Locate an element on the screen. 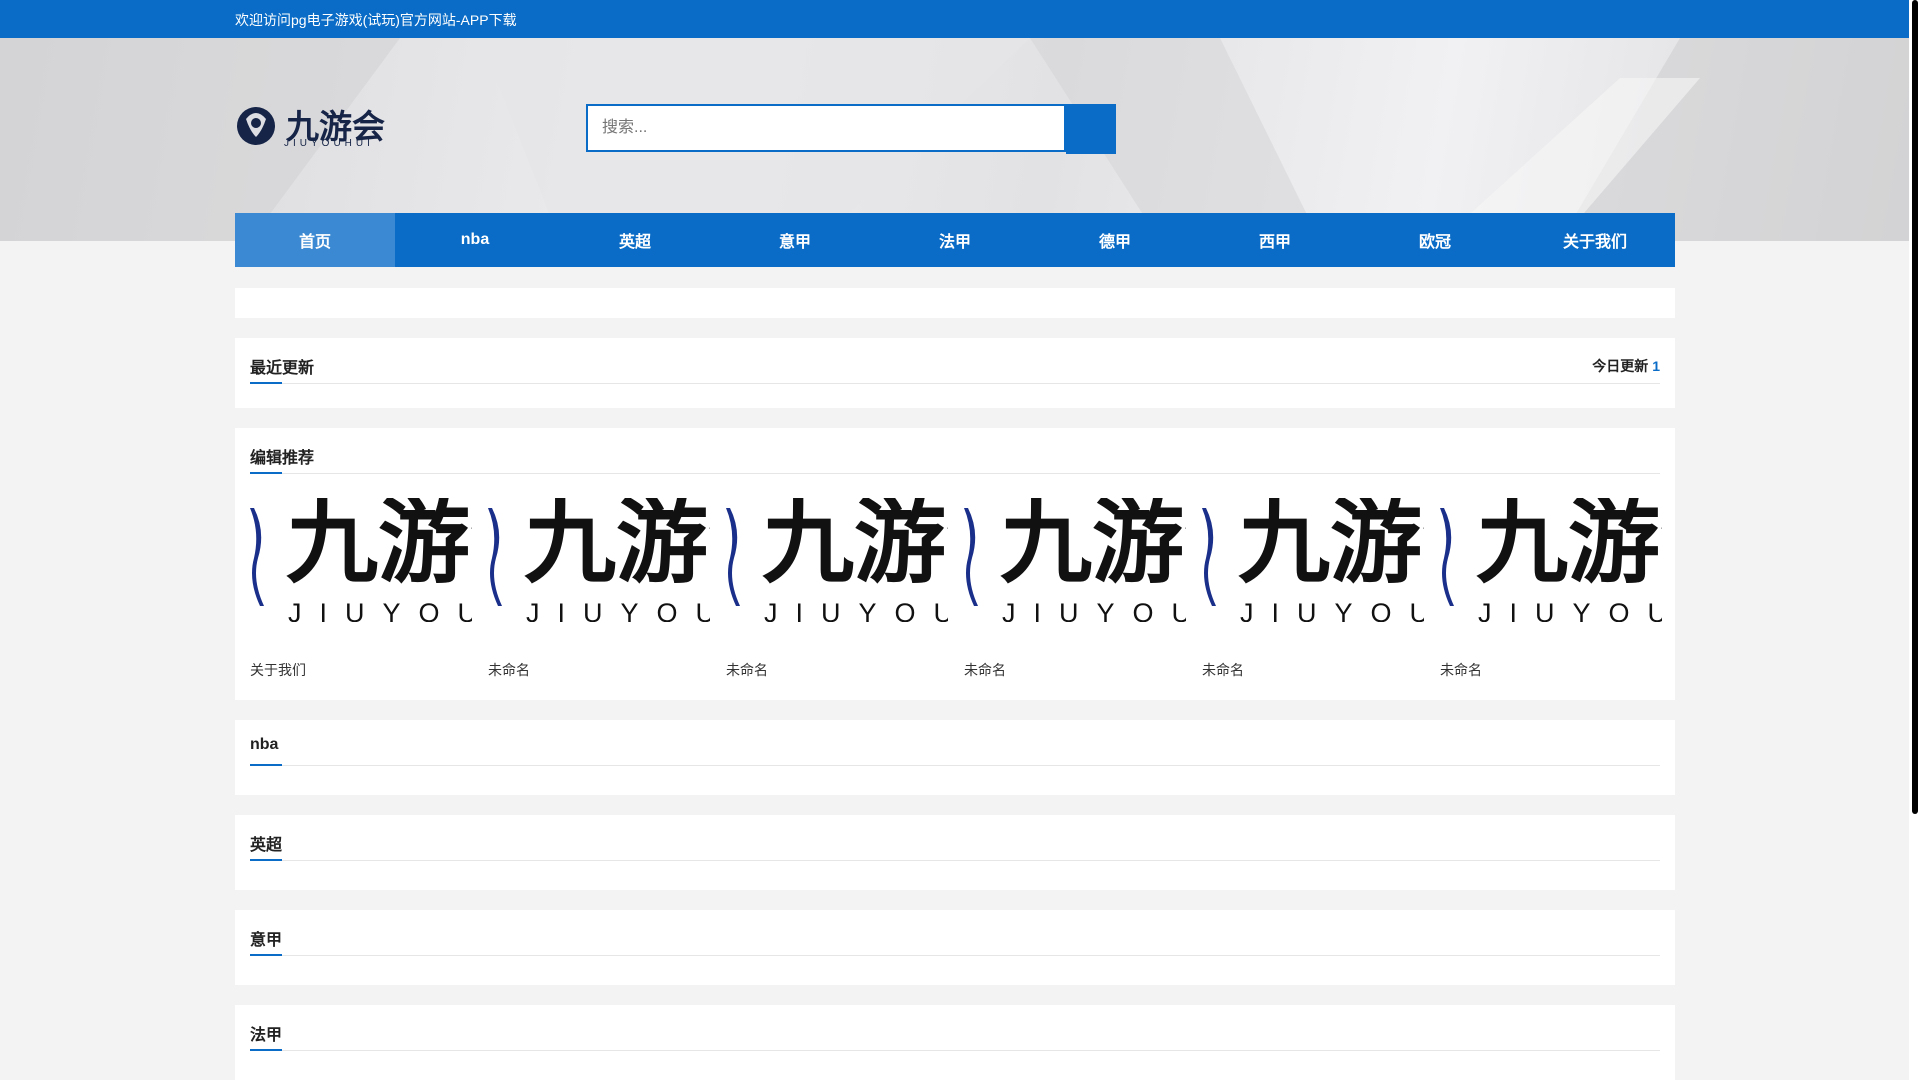 The image size is (1920, 1080). search-button is located at coordinates (1091, 129).